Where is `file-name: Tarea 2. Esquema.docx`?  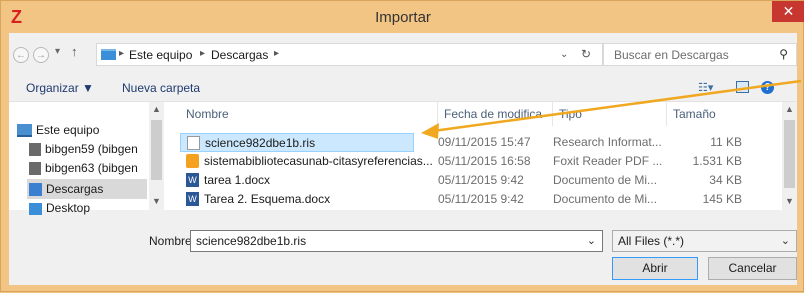
file-name: Tarea 2. Esquema.docx is located at coordinates (267, 199).